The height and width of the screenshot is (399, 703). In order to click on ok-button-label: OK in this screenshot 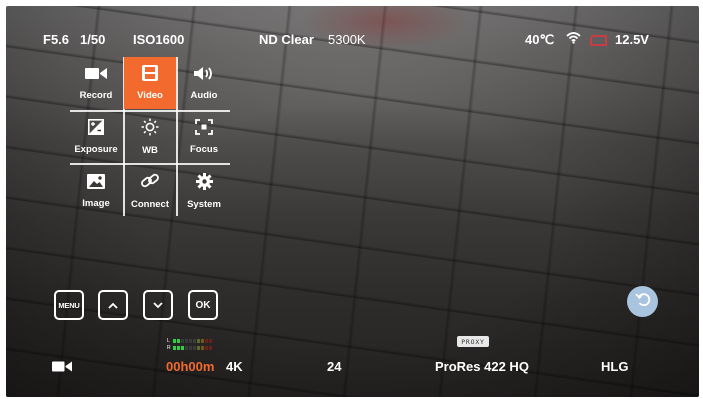, I will do `click(203, 305)`.